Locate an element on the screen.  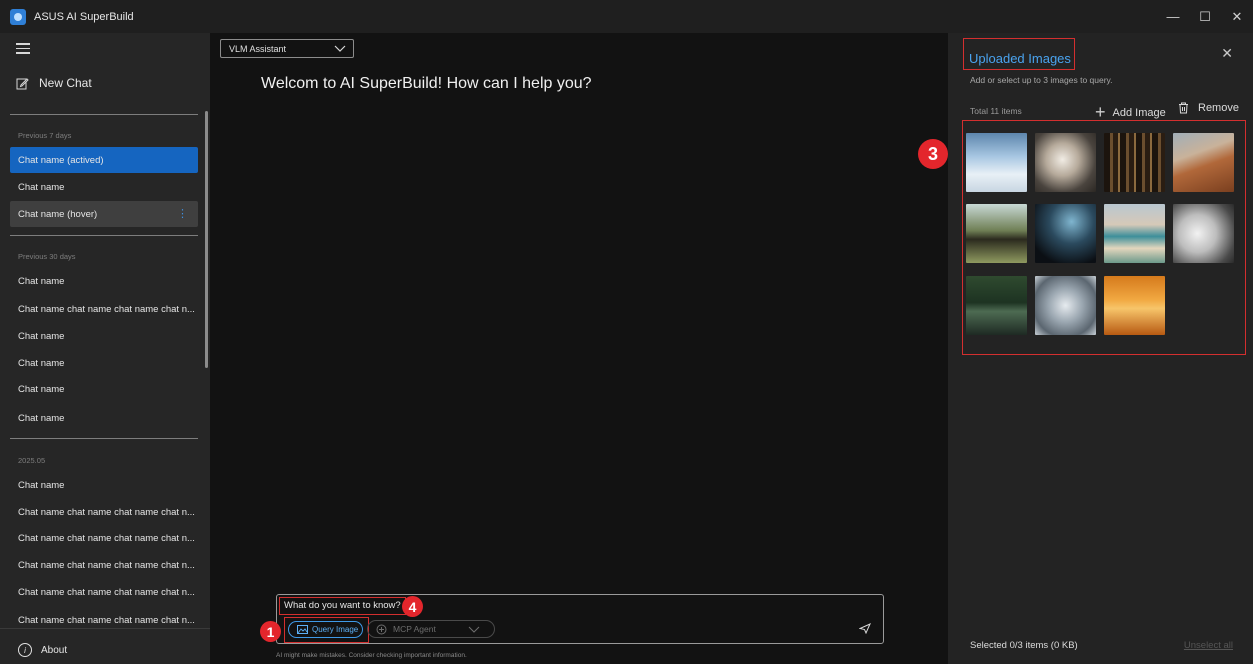
selection-status: Selected 0/3 items (0 KB) is located at coordinates (1024, 645).